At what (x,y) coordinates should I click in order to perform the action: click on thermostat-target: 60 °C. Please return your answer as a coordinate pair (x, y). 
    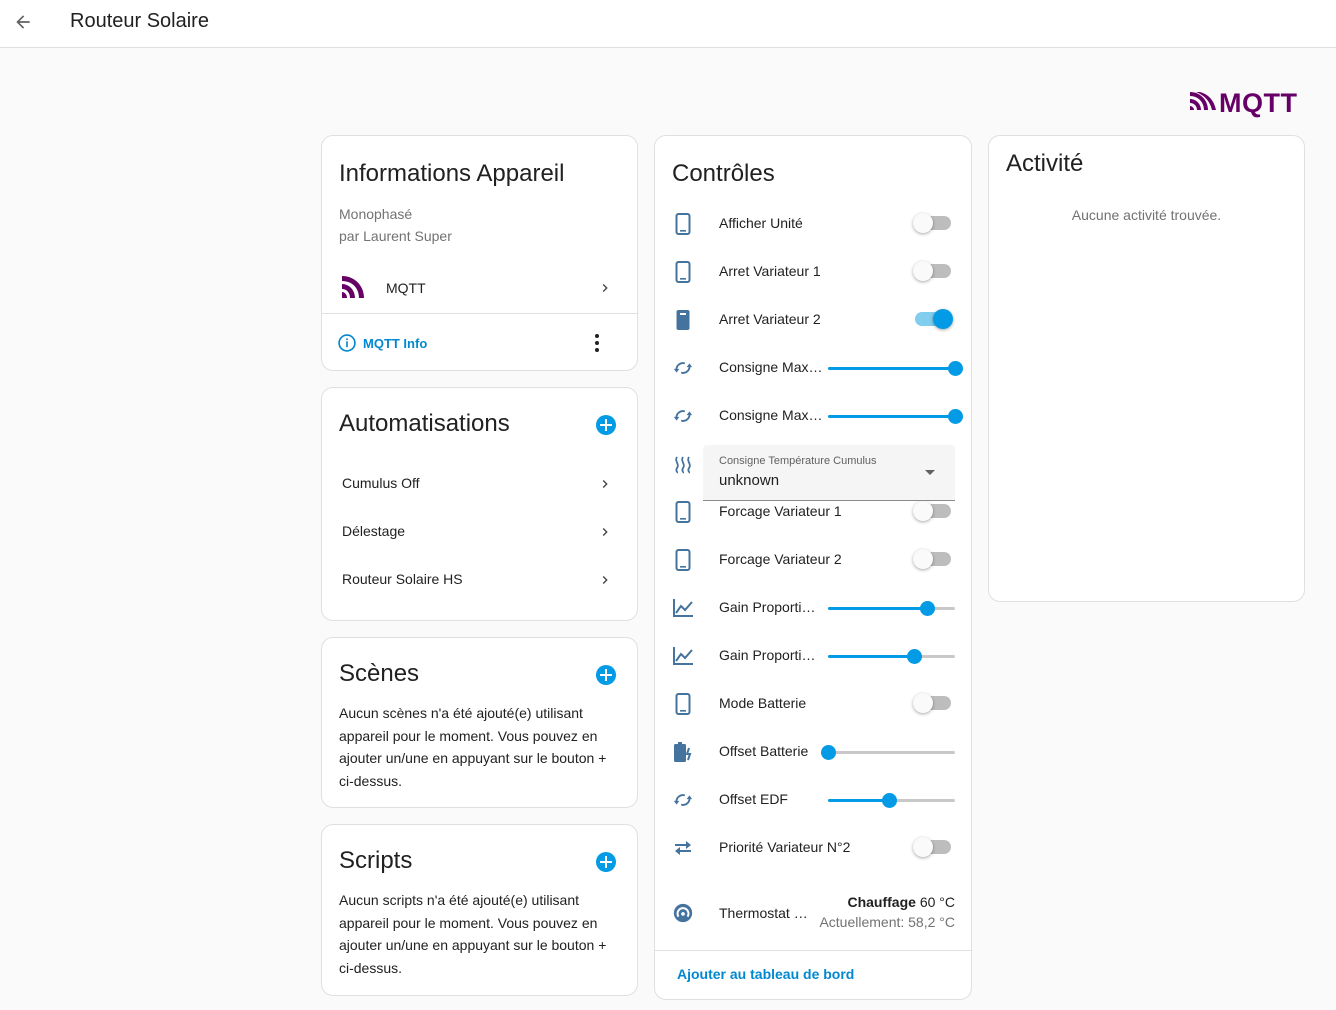
    Looking at the image, I should click on (937, 902).